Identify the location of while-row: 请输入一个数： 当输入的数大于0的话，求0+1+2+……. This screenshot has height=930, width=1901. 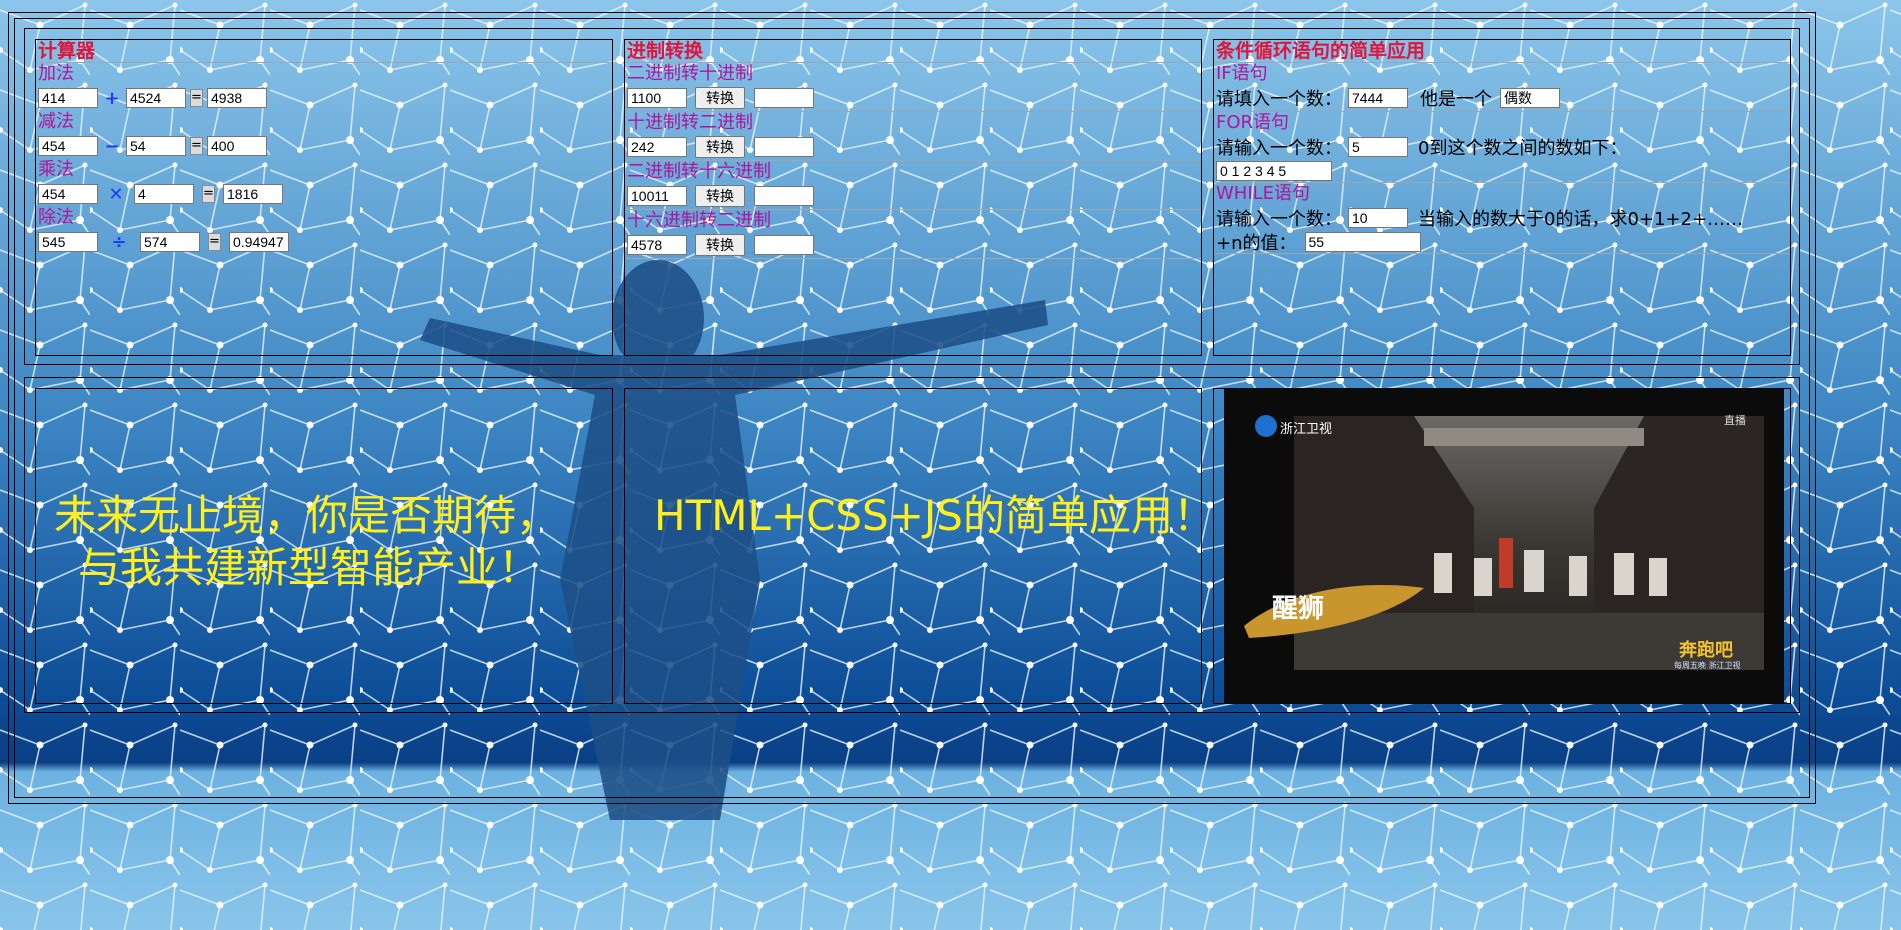
(1502, 218).